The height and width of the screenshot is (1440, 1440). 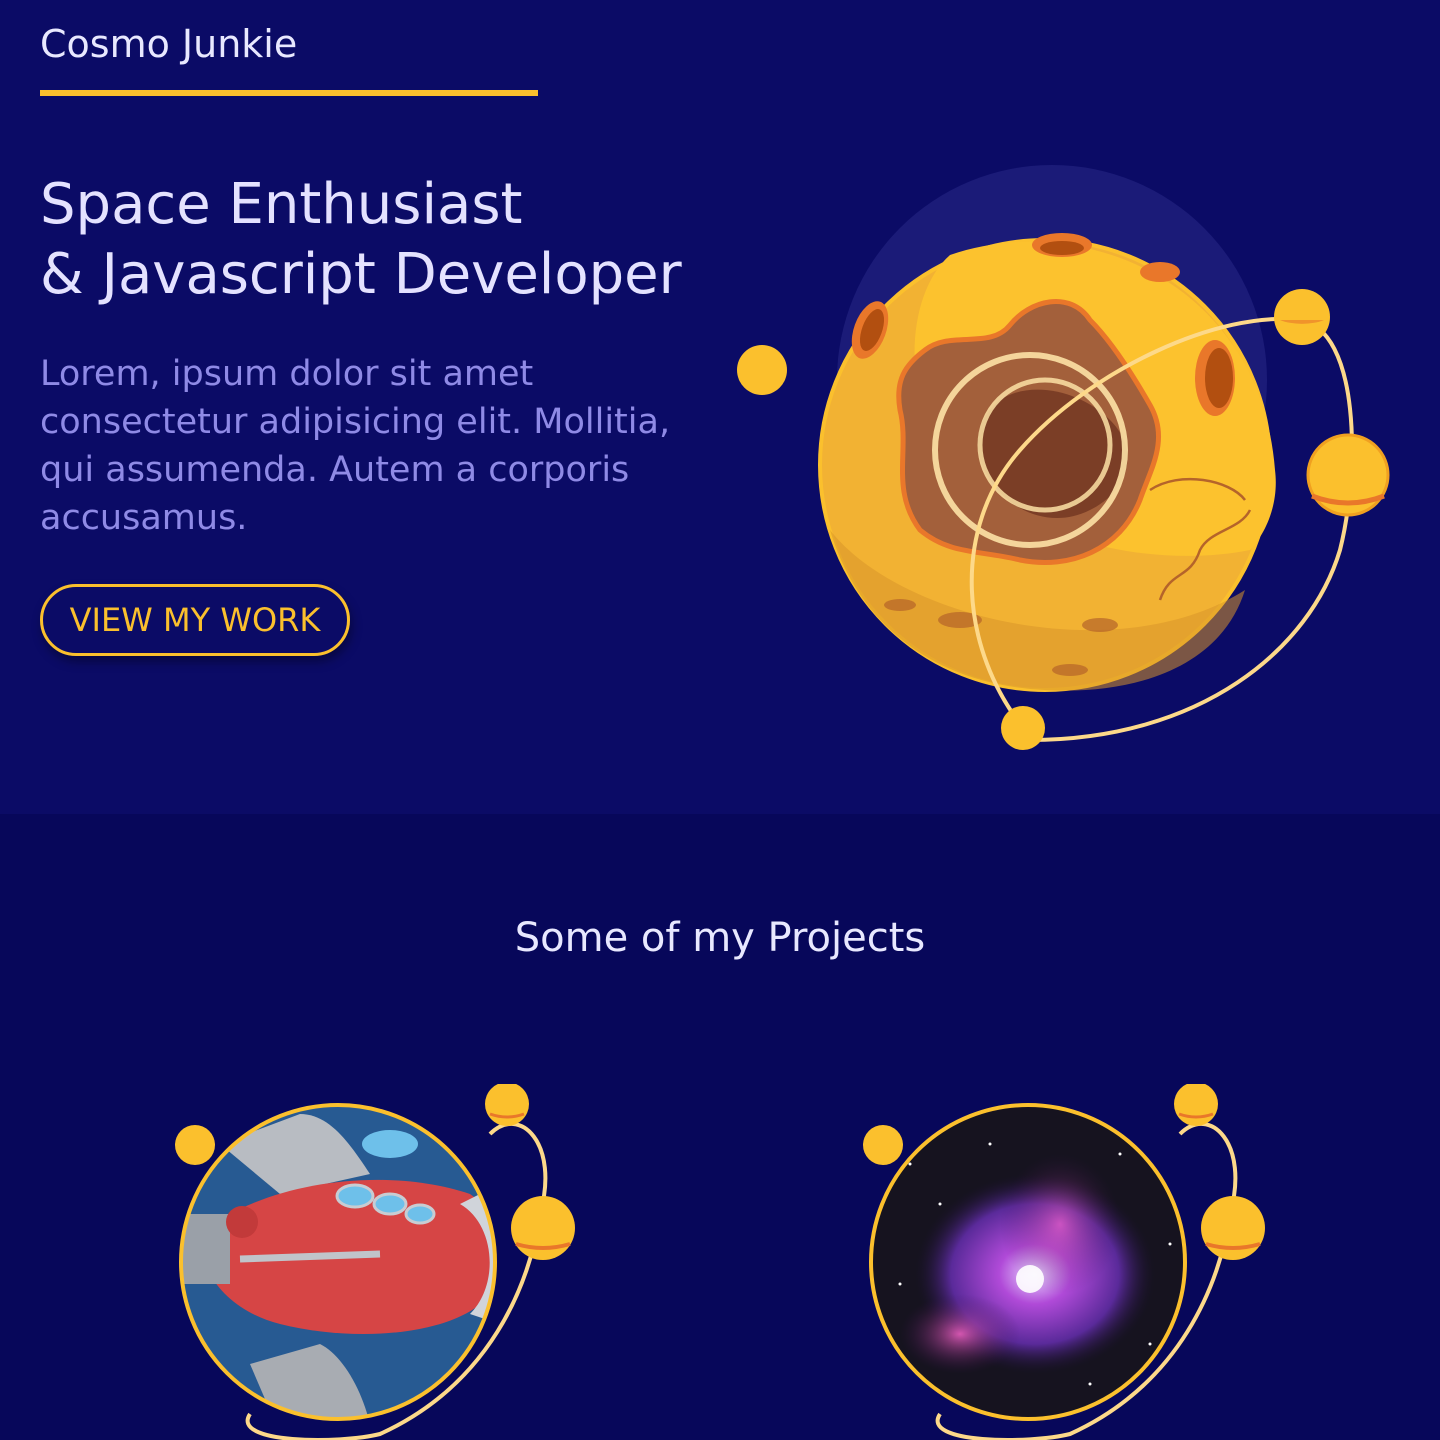 I want to click on nebula-image, so click(x=1064, y=1261).